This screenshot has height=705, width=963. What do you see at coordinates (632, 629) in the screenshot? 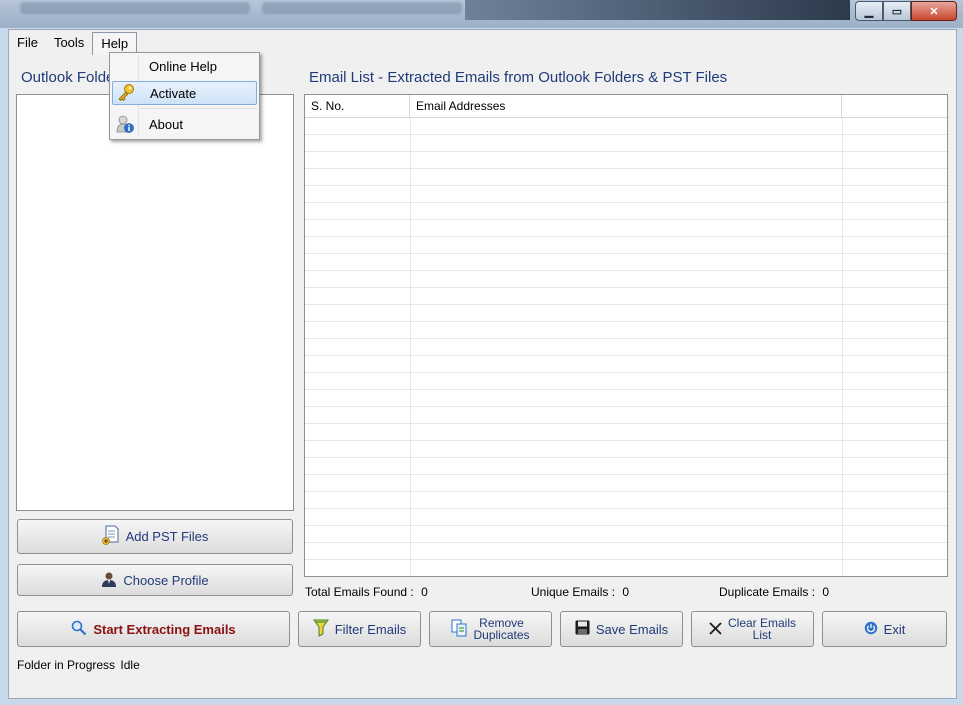
I see `save-emails-label: Save Emails` at bounding box center [632, 629].